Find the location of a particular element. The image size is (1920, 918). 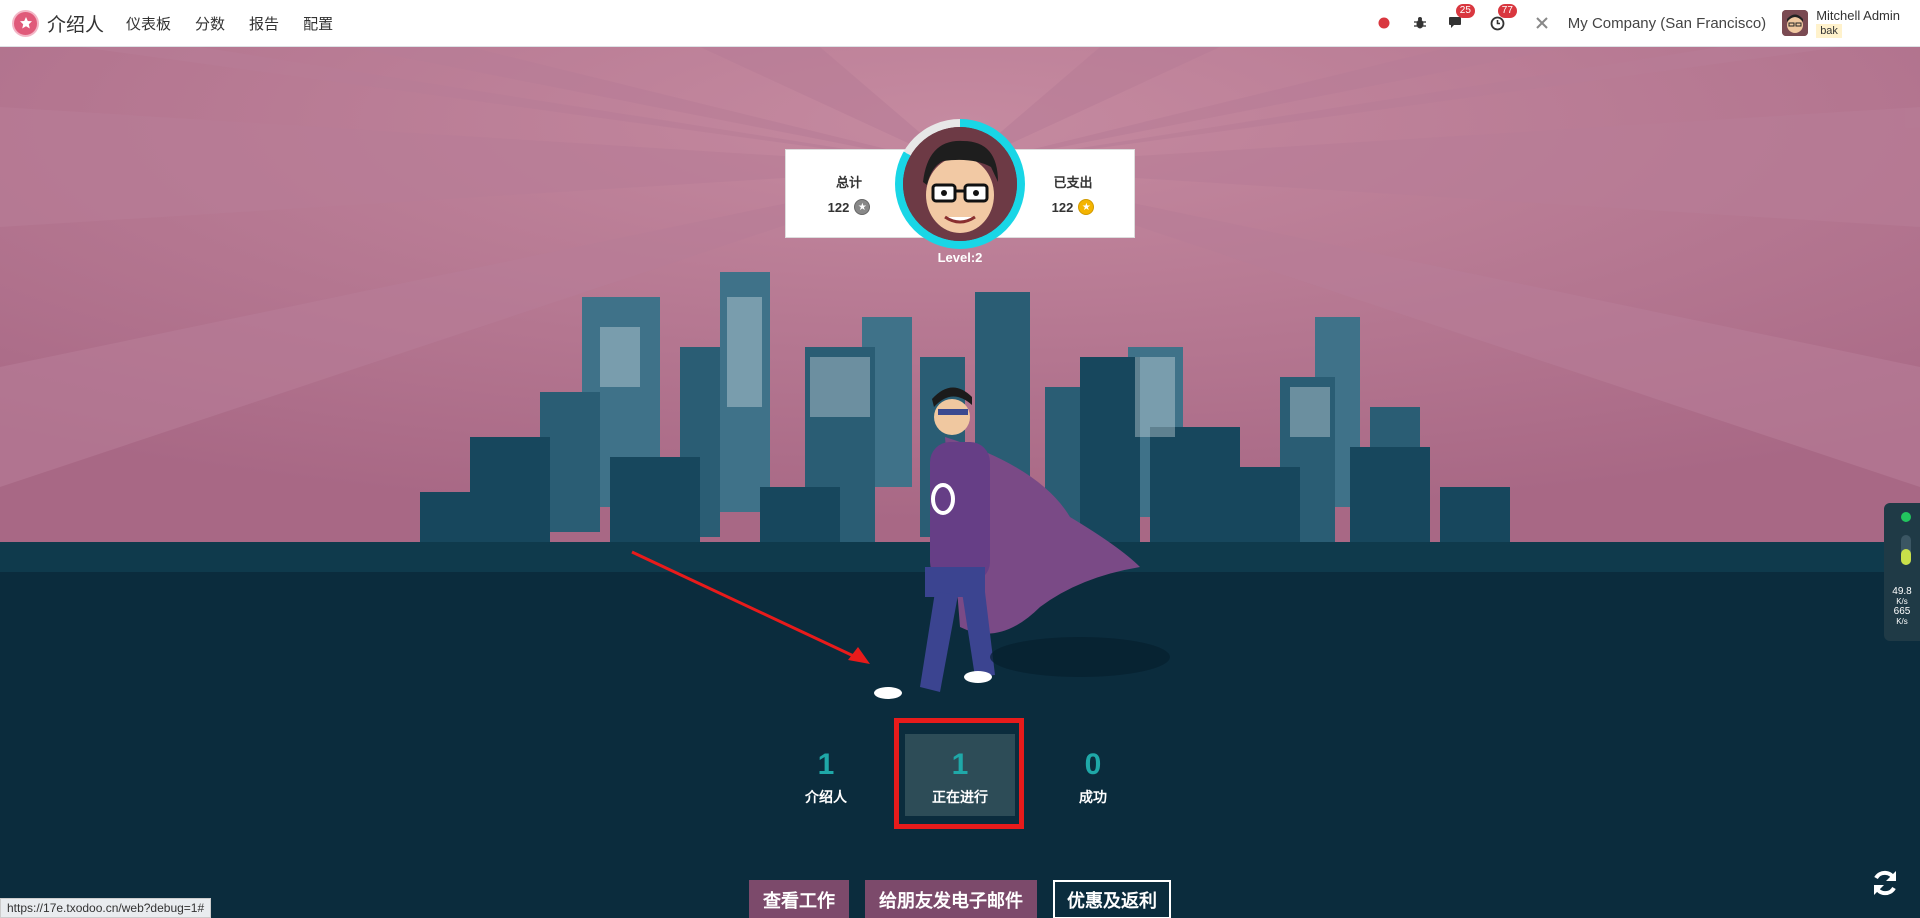

messages-badge: 25 is located at coordinates (1465, 11).